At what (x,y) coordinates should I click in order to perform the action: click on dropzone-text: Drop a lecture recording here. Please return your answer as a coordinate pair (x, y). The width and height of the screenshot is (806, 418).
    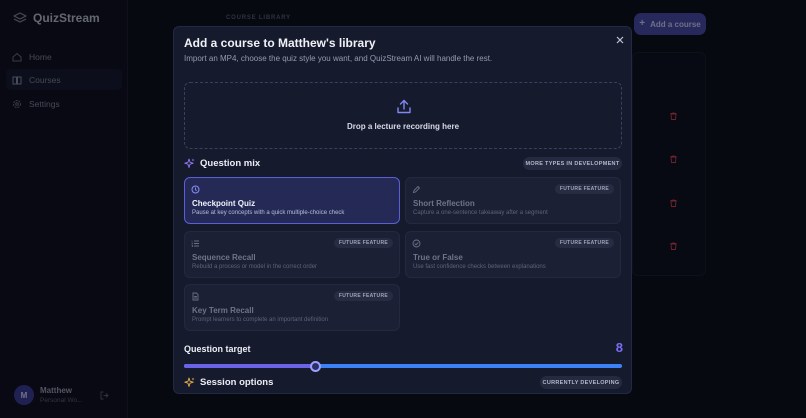
    Looking at the image, I should click on (403, 126).